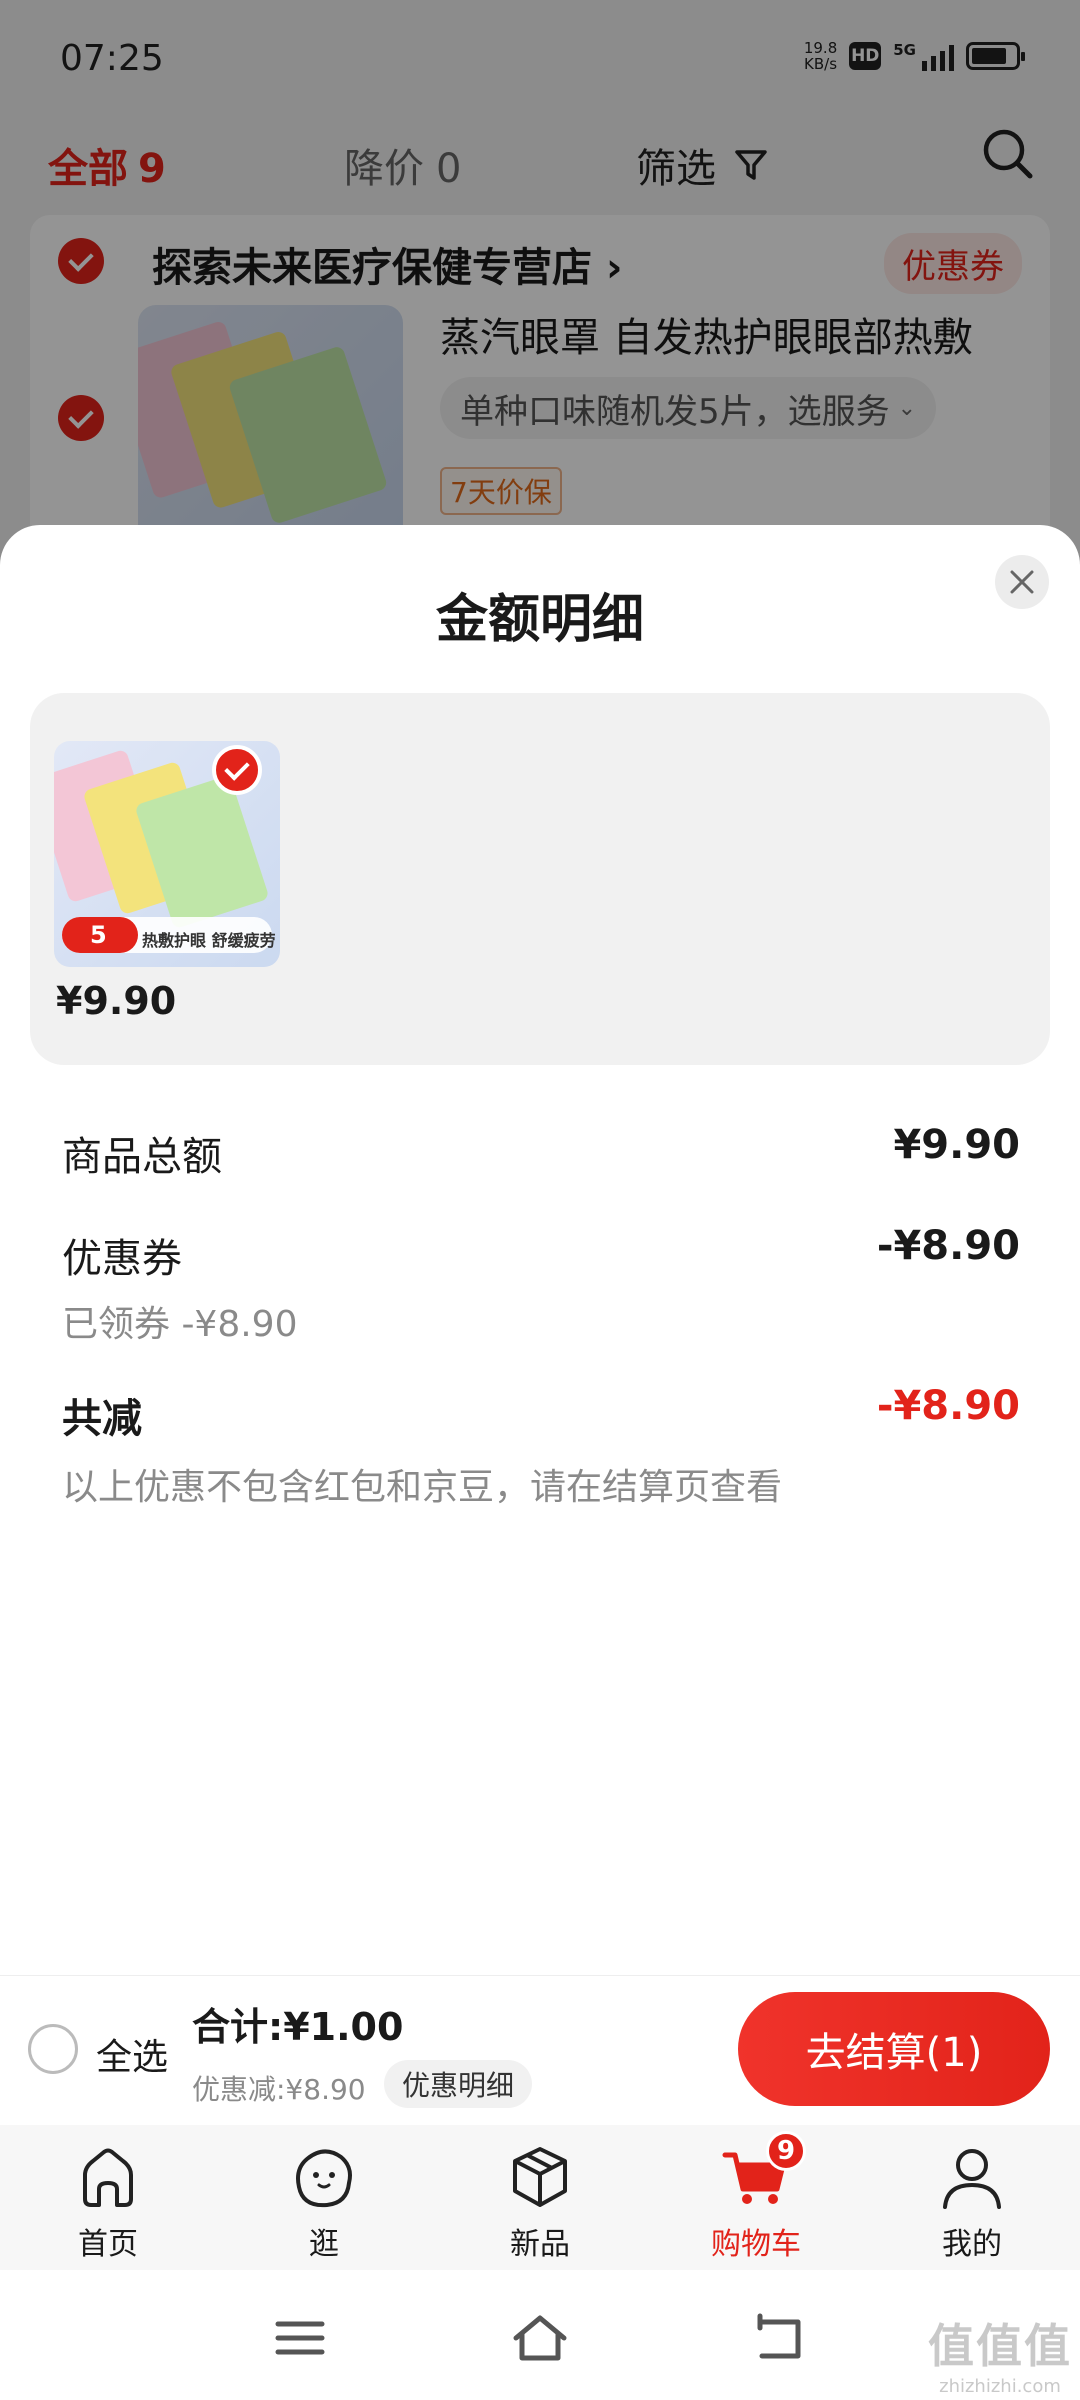 The image size is (1080, 2400). I want to click on select-all-label: 全选, so click(132, 2054).